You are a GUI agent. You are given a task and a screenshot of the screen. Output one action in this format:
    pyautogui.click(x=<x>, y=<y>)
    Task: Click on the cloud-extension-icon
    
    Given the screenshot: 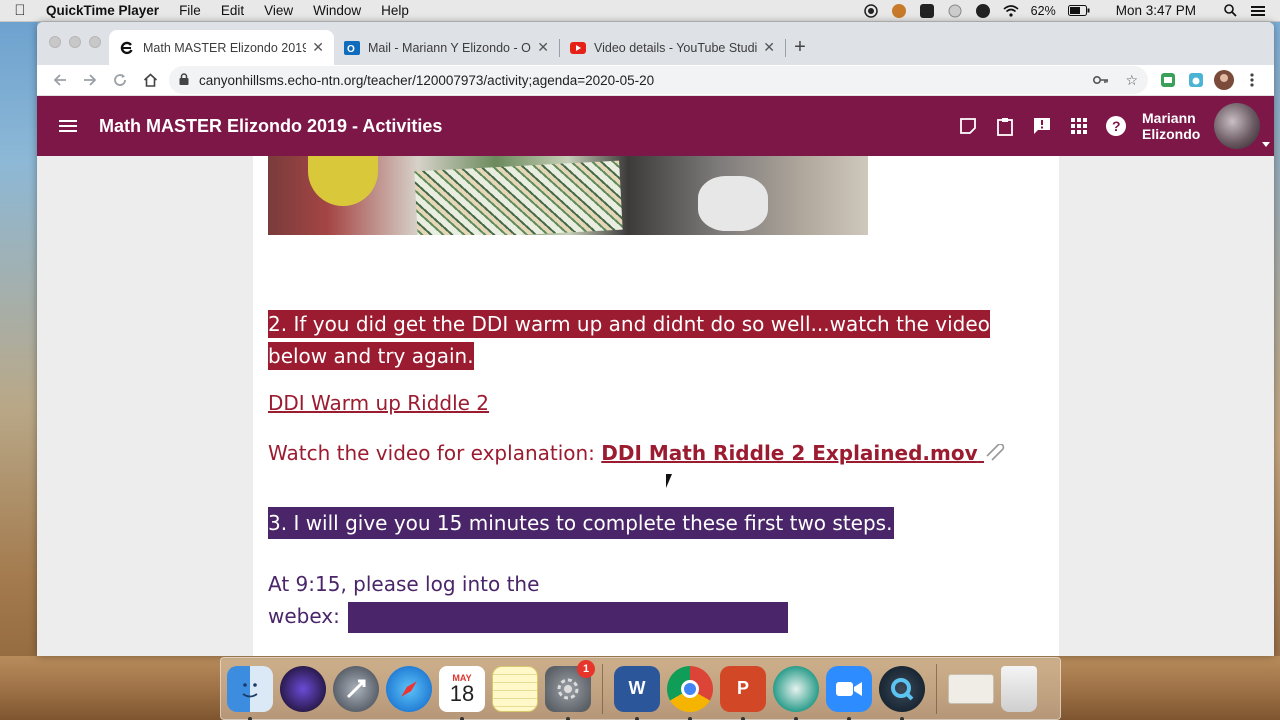 What is the action you would take?
    pyautogui.click(x=1196, y=80)
    